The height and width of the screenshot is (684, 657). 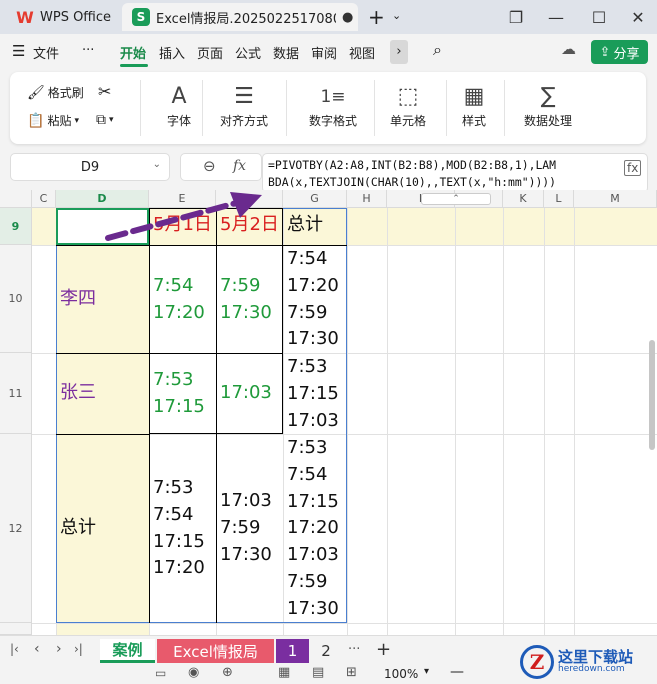 What do you see at coordinates (559, 199) in the screenshot?
I see `column-header-l: L` at bounding box center [559, 199].